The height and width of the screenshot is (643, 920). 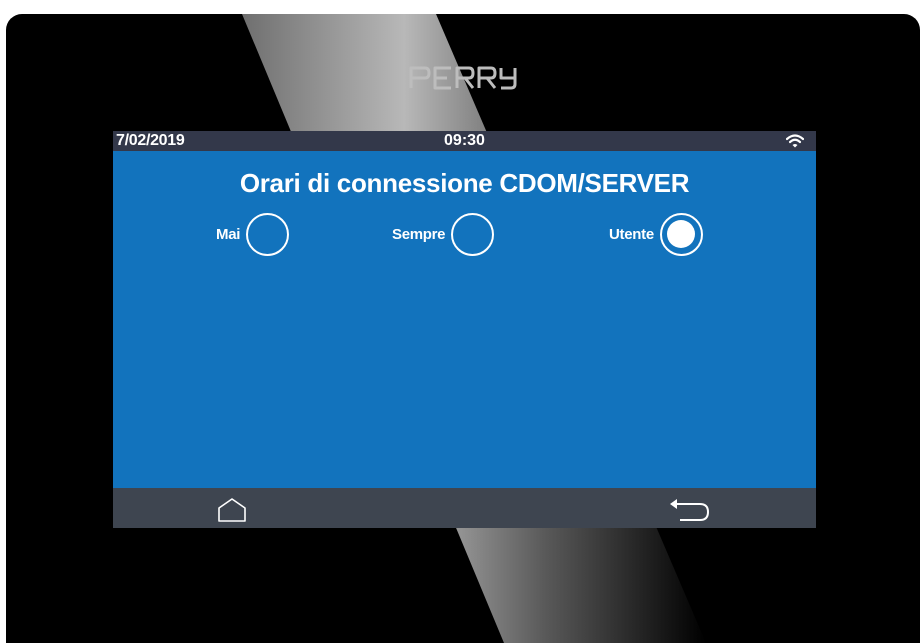 I want to click on wifi-icon, so click(x=795, y=141).